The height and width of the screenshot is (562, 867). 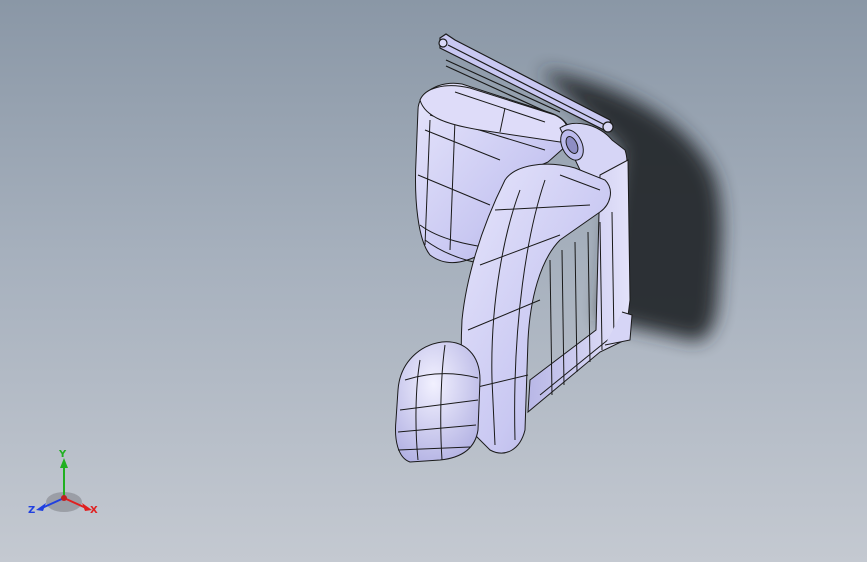 What do you see at coordinates (41, 507) in the screenshot?
I see `z-axis-arrow` at bounding box center [41, 507].